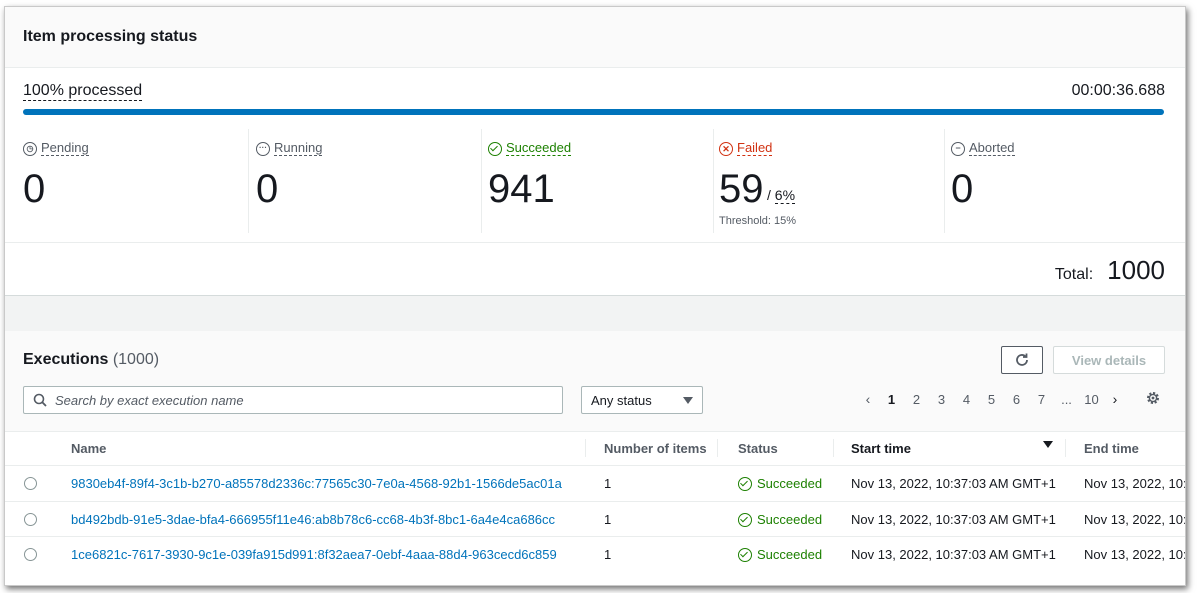 This screenshot has width=1200, height=593. Describe the element at coordinates (110, 36) in the screenshot. I see `panel-title: Item processing status` at that location.